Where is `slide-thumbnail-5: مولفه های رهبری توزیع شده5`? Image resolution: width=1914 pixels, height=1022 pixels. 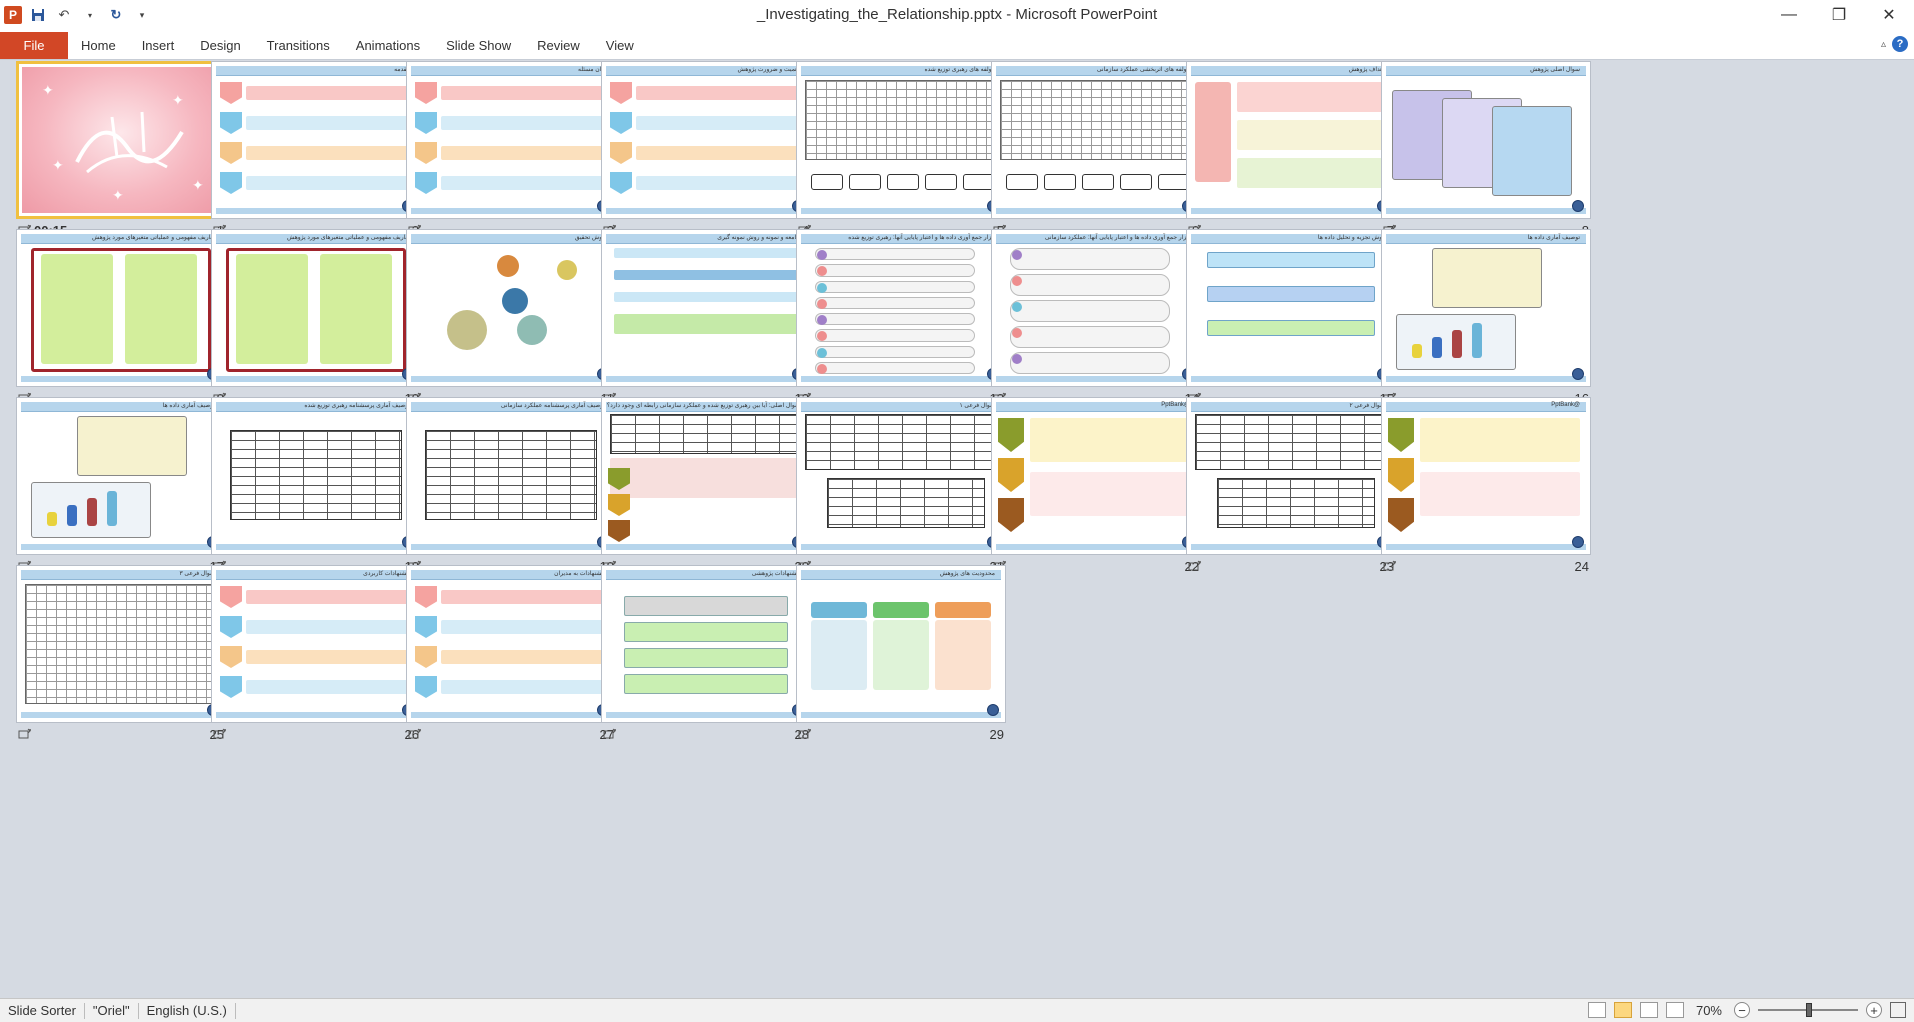
slide-thumbnail-5: مولفه های رهبری توزیع شده5 is located at coordinates (901, 151).